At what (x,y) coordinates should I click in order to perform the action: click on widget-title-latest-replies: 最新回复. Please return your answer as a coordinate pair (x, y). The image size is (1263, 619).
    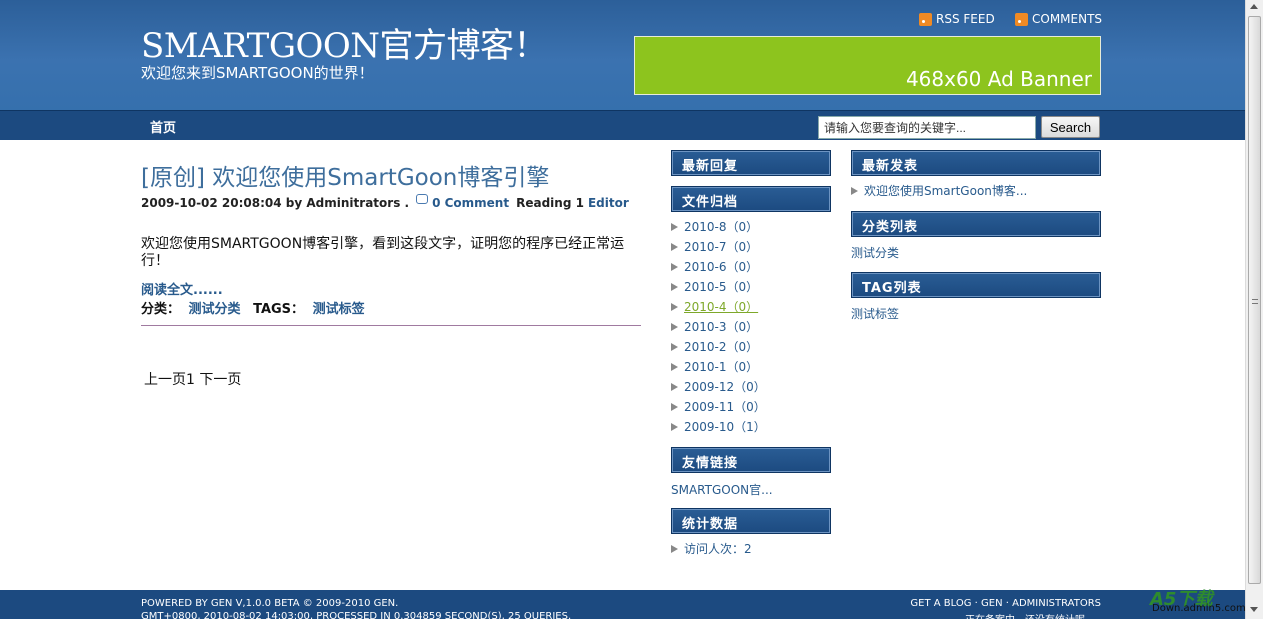
    Looking at the image, I should click on (751, 163).